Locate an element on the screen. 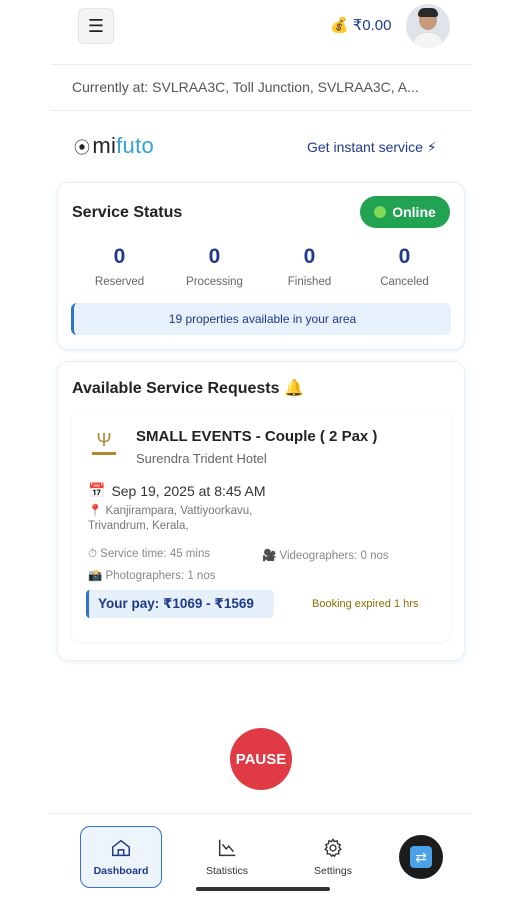 The image size is (506, 900). gear-icon is located at coordinates (333, 847).